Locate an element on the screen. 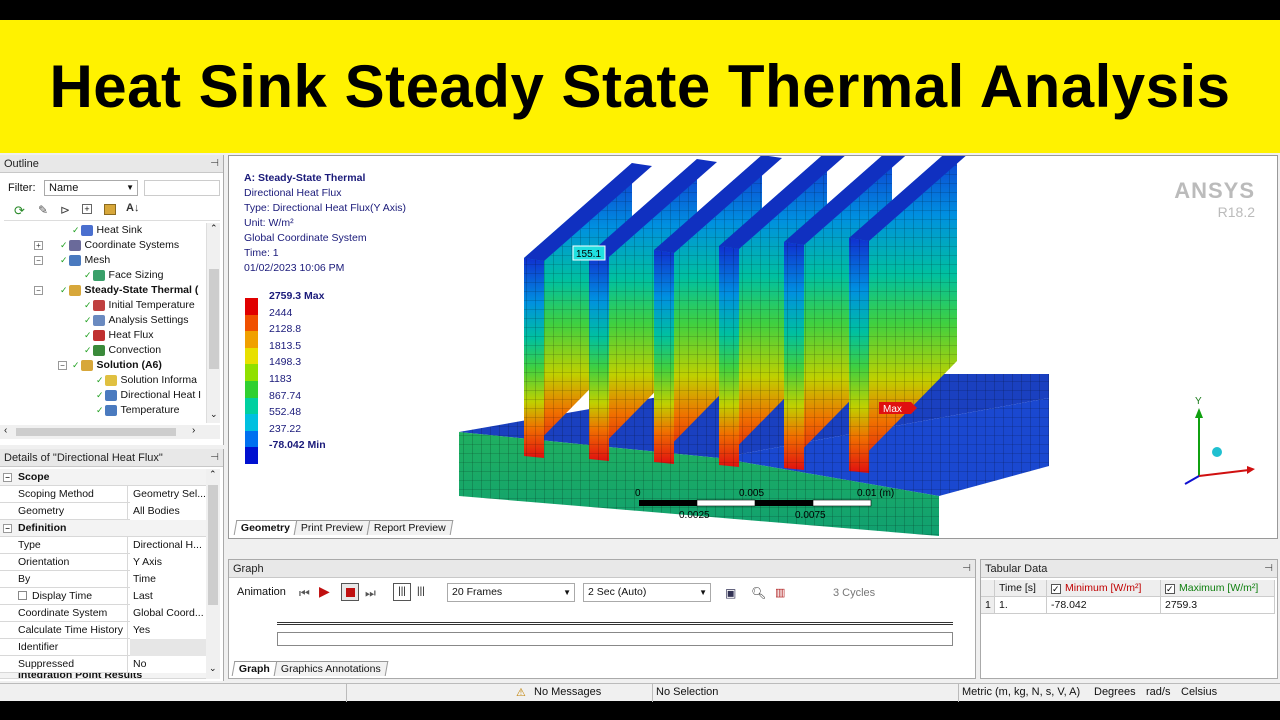  duration-select: 2 Sec (Auto) ▼ is located at coordinates (647, 592).